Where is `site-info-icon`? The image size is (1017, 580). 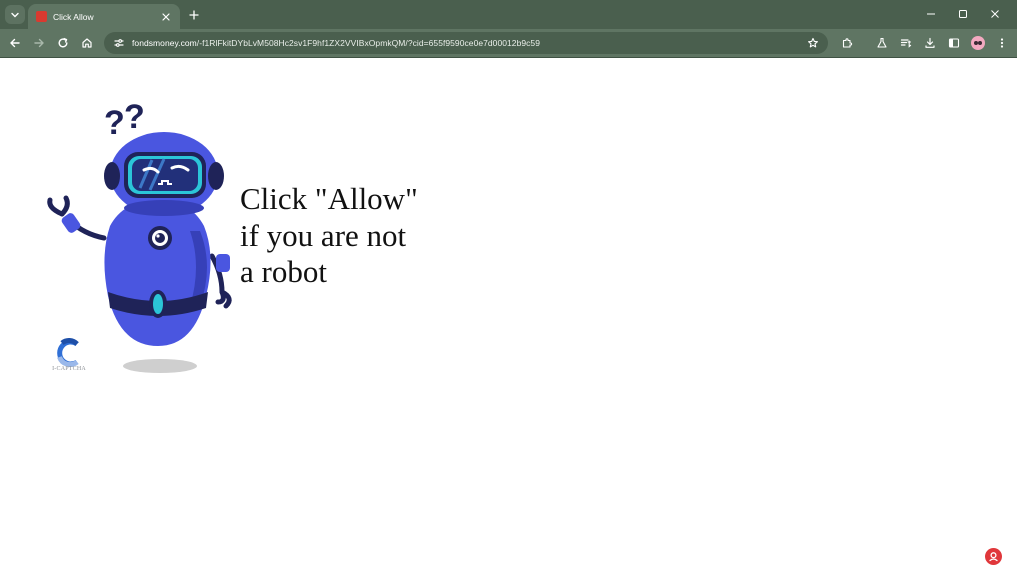 site-info-icon is located at coordinates (119, 43).